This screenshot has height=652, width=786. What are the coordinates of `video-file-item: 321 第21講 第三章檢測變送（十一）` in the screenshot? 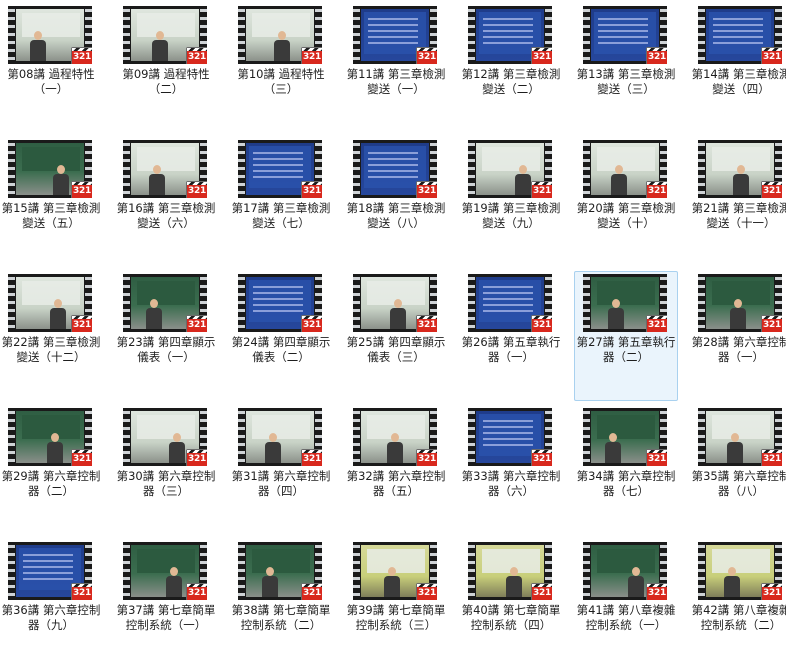 It's located at (737, 185).